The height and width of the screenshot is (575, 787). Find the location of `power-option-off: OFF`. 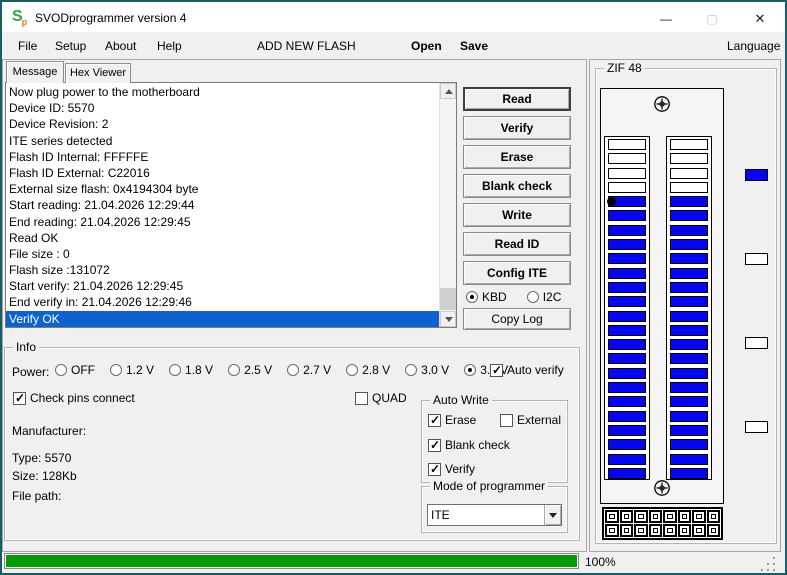

power-option-off: OFF is located at coordinates (75, 370).